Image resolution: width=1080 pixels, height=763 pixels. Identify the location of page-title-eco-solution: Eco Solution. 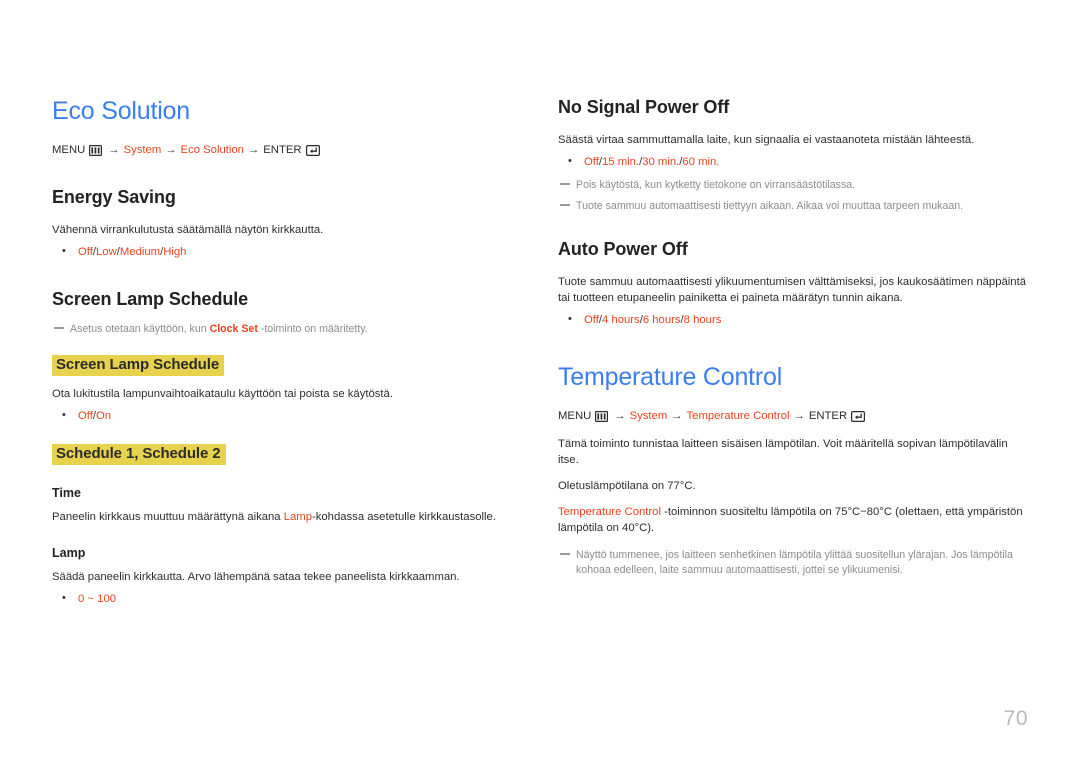
(121, 111).